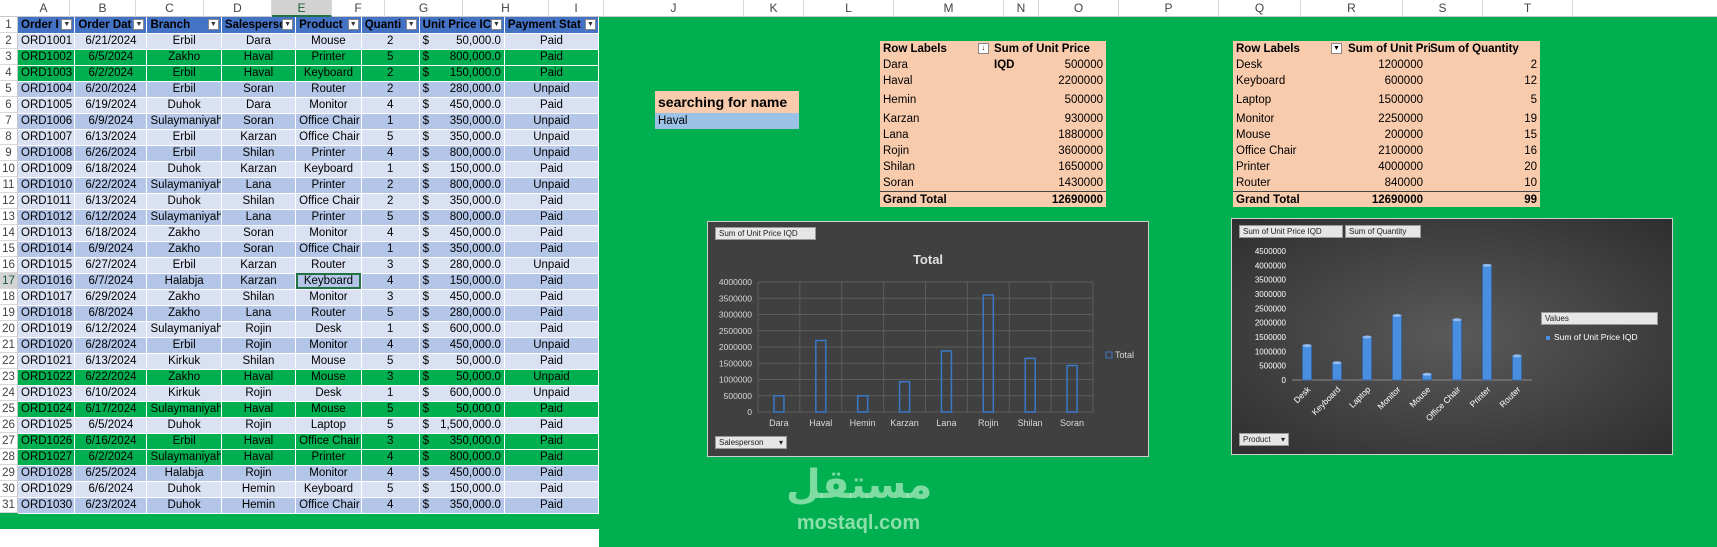  I want to click on pivot-row: Shilan 1650000, so click(993, 167).